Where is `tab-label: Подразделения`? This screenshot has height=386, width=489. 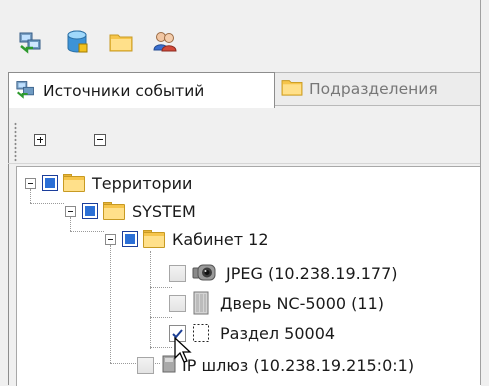
tab-label: Подразделения is located at coordinates (373, 89).